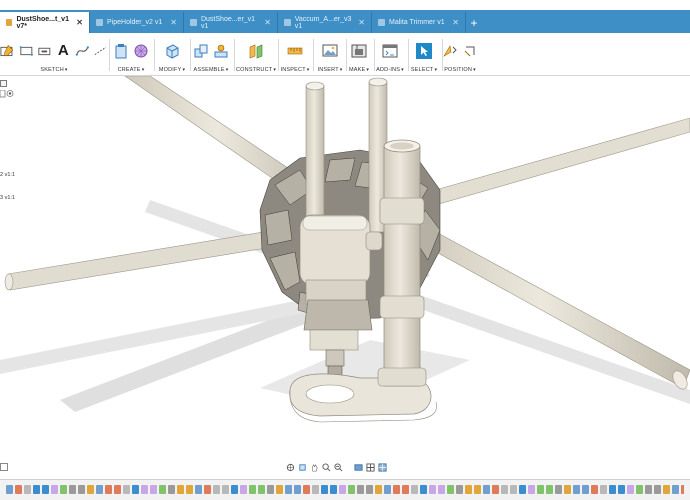 The width and height of the screenshot is (690, 500). What do you see at coordinates (330, 51) in the screenshot?
I see `insert-image-icon` at bounding box center [330, 51].